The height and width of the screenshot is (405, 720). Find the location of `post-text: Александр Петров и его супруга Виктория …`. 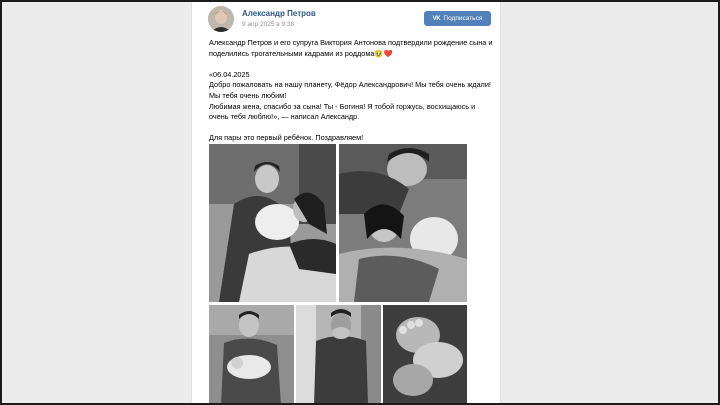

post-text: Александр Петров и его супруга Виктория … is located at coordinates (351, 91).